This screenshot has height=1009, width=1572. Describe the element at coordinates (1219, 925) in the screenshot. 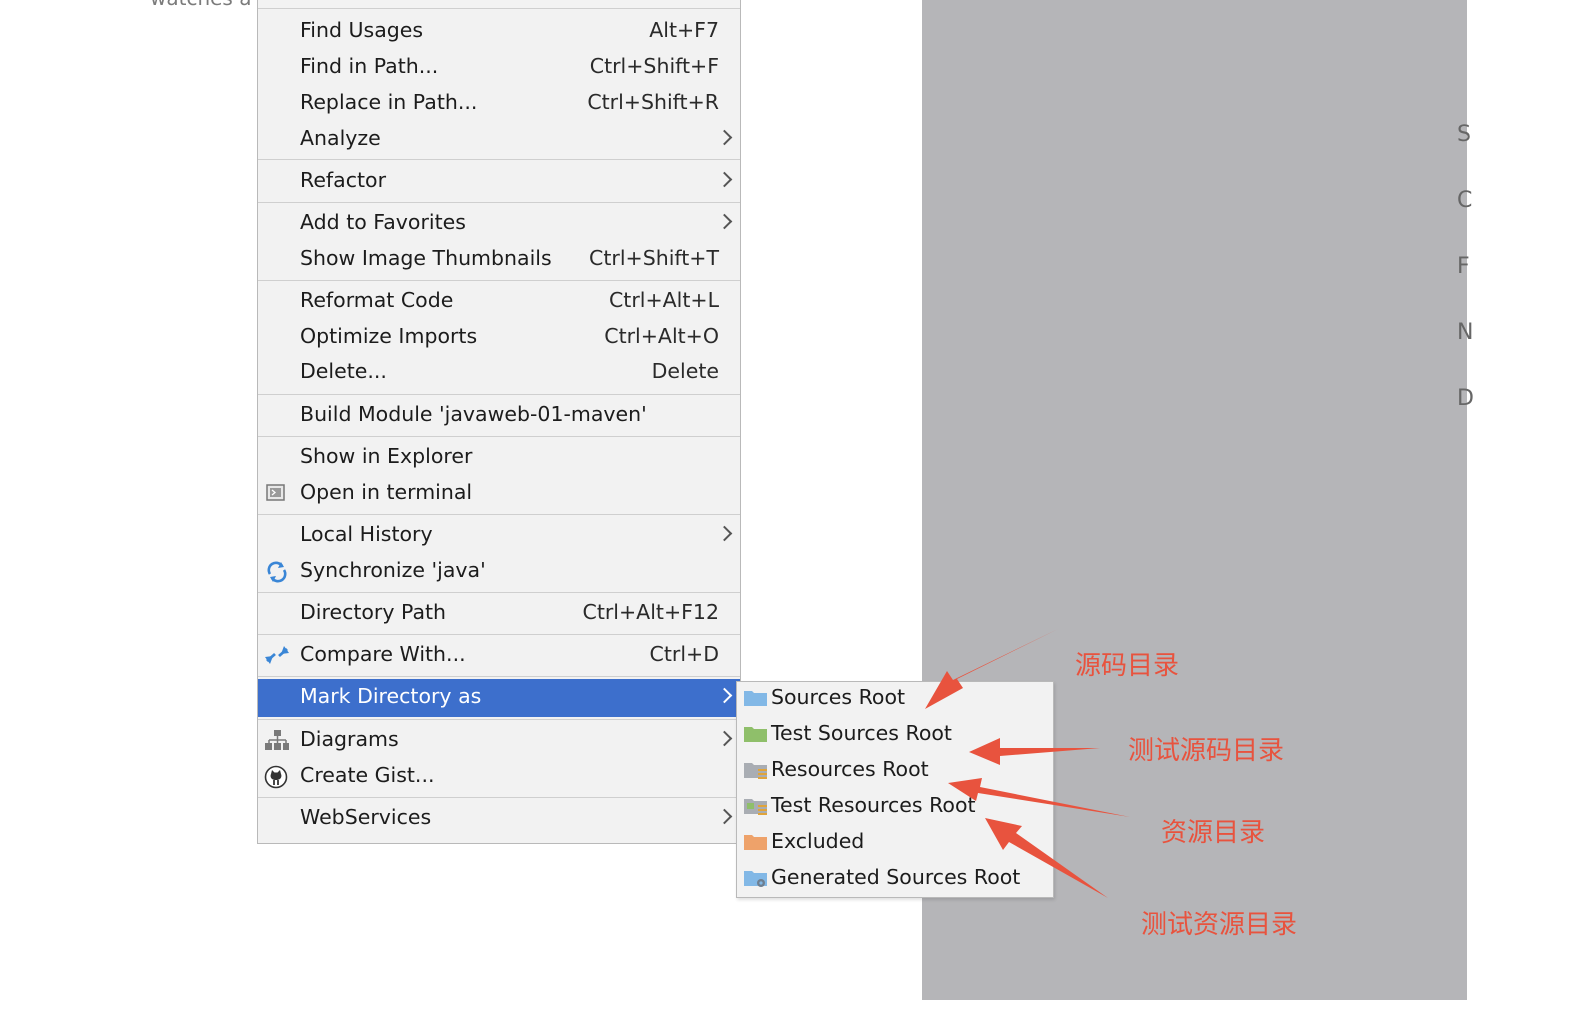

I see `annotation-test-resources: 测试资源目录` at that location.